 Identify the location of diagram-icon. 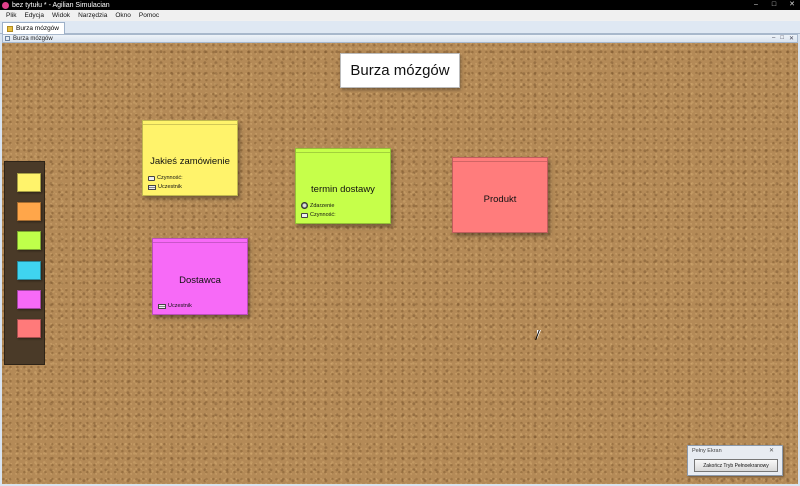
(10, 28).